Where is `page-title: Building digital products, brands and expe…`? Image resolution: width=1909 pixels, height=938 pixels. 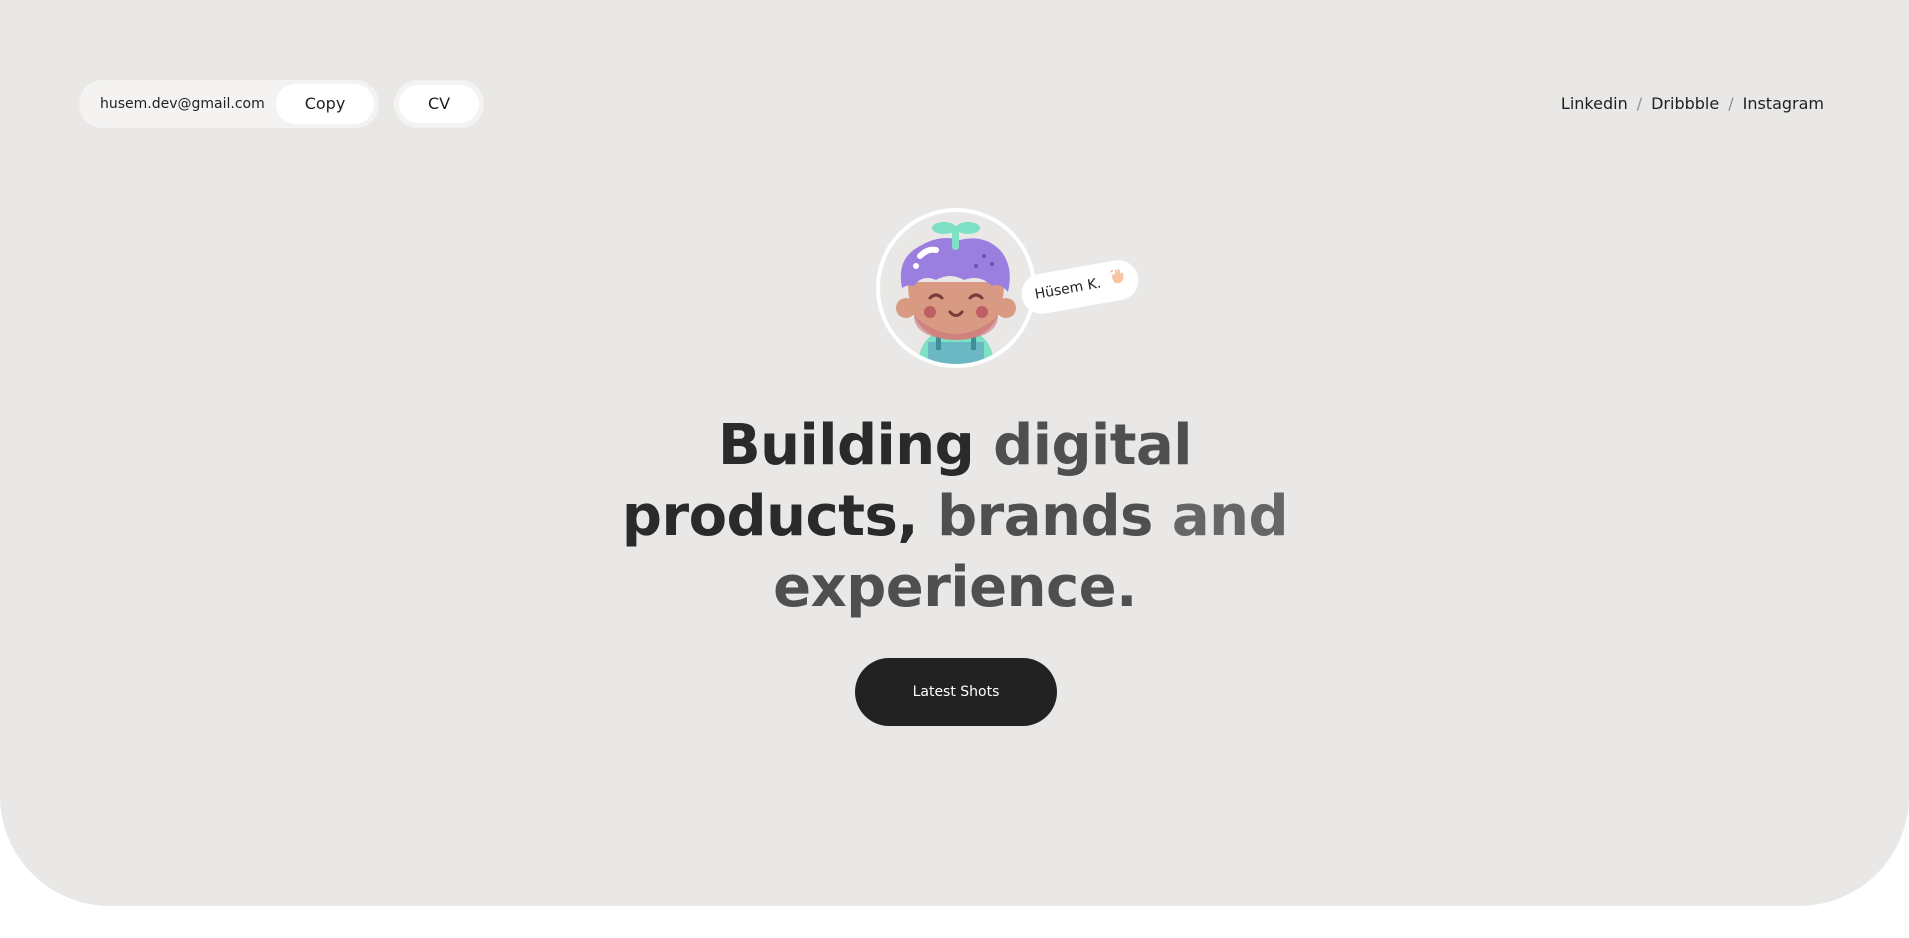 page-title: Building digital products, brands and expe… is located at coordinates (955, 516).